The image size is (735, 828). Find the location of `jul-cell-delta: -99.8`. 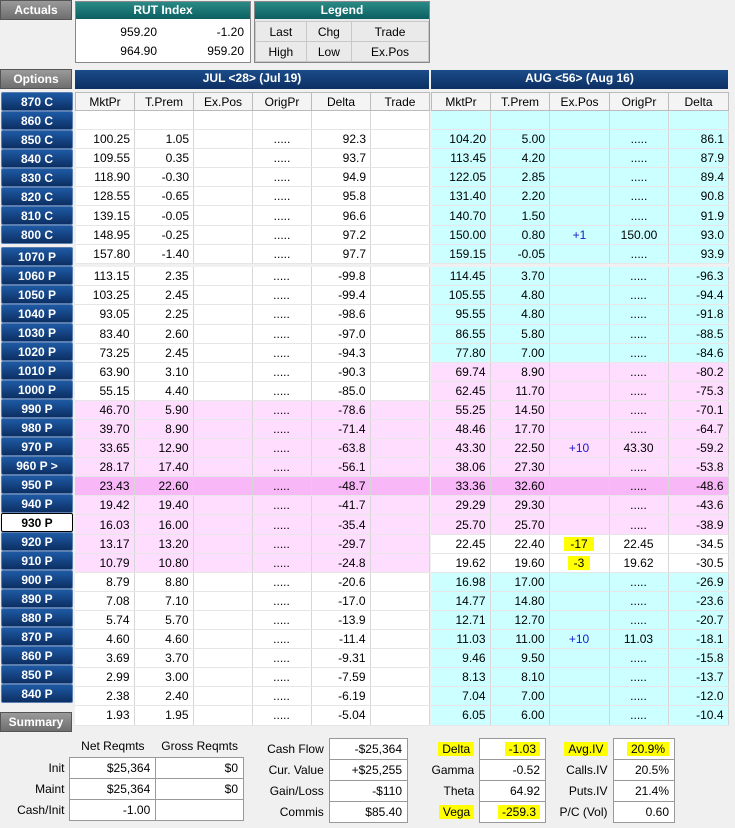

jul-cell-delta: -99.8 is located at coordinates (341, 276).